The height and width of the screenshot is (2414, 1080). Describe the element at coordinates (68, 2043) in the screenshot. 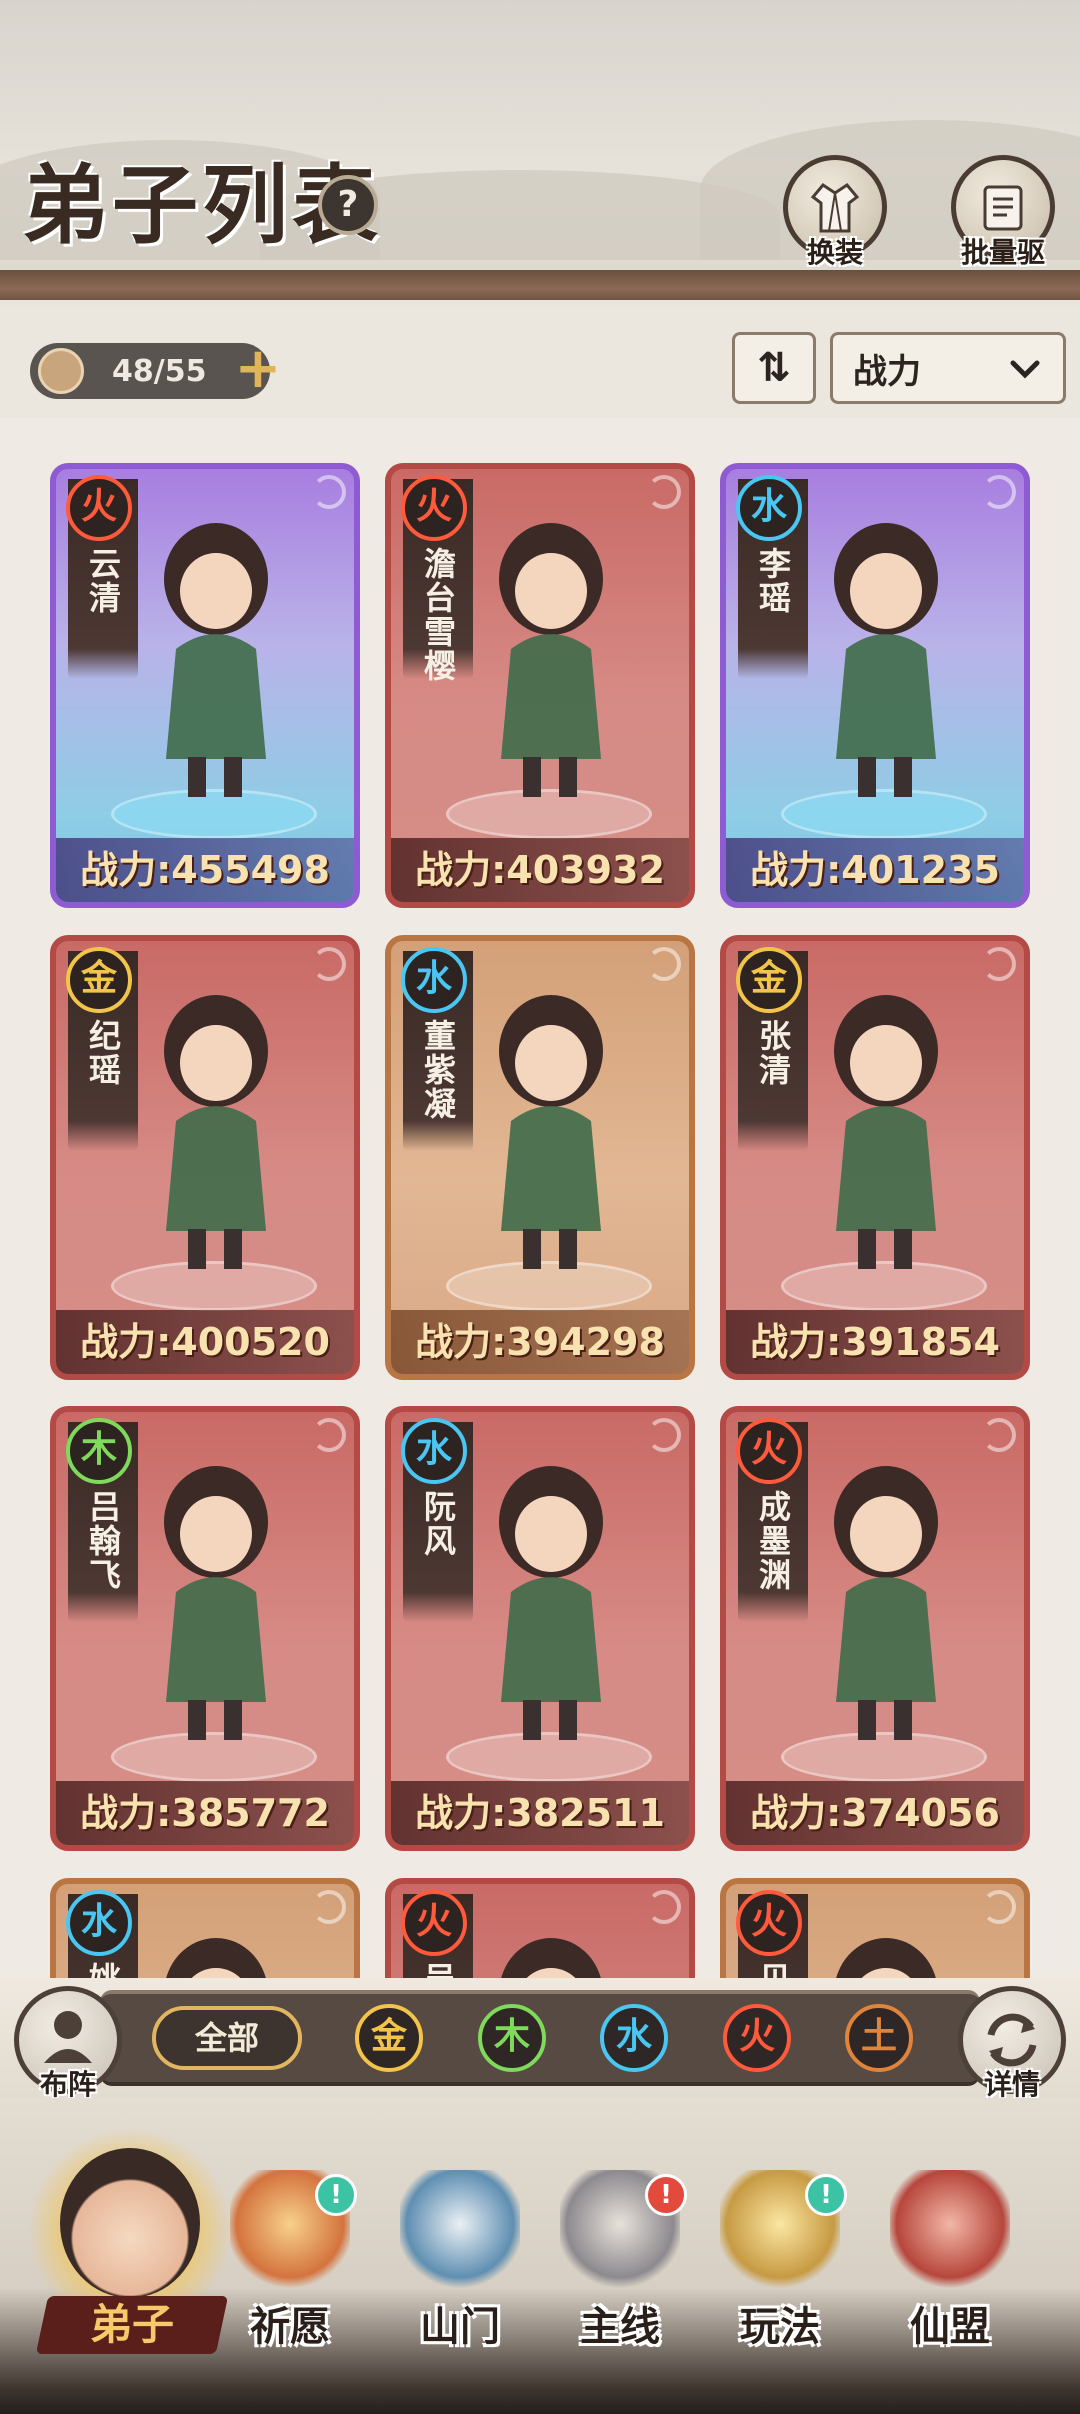

I see `formation-button: 布阵` at that location.